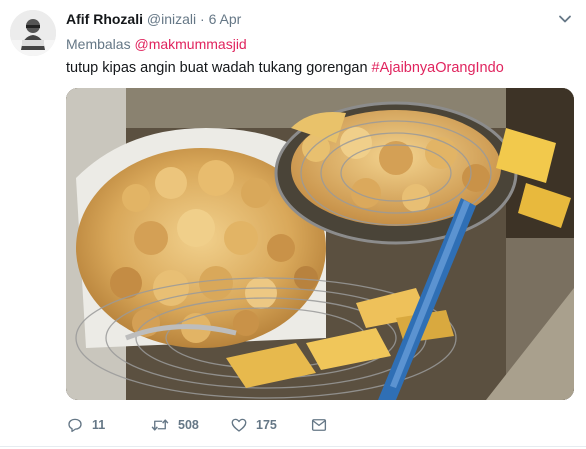 The height and width of the screenshot is (449, 586). Describe the element at coordinates (253, 425) in the screenshot. I see `like-action: 175` at that location.